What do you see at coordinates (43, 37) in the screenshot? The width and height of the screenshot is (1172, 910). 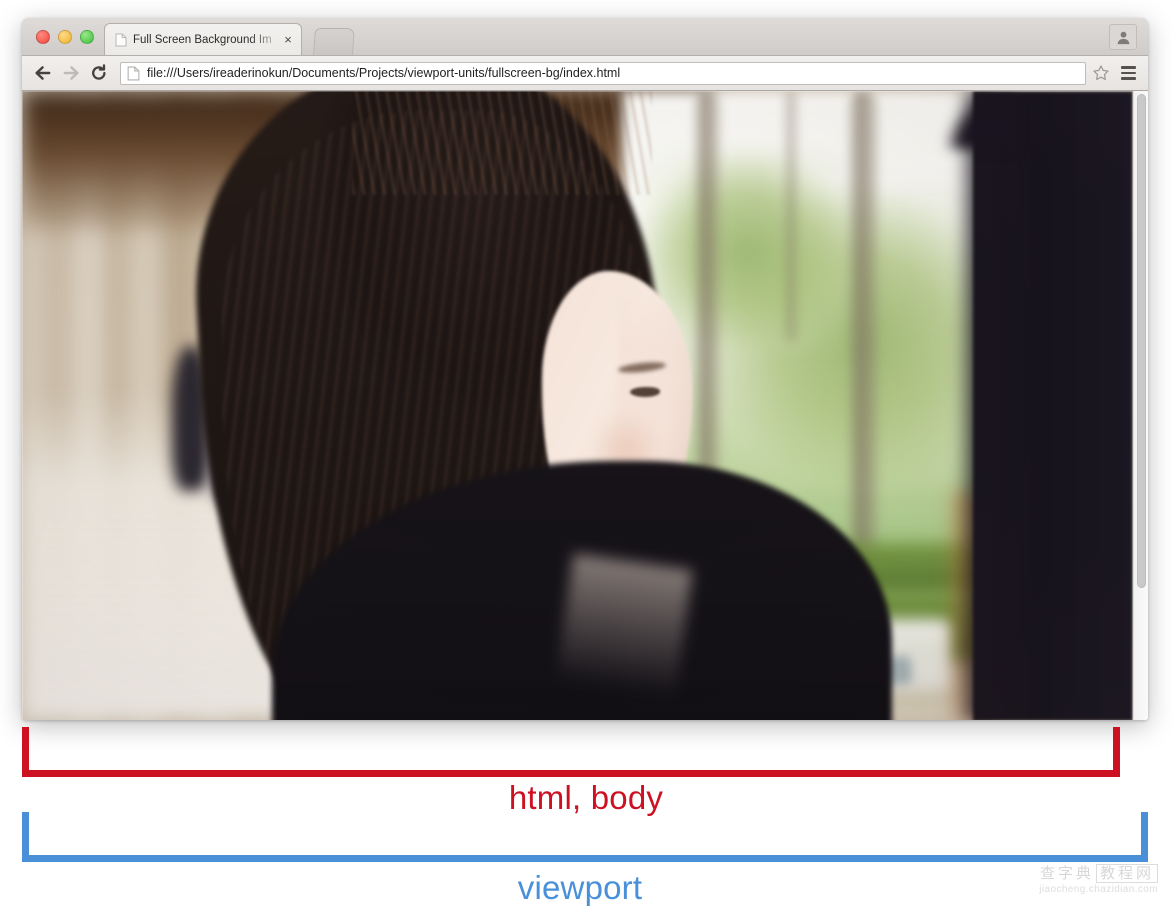 I see `close-window-button` at bounding box center [43, 37].